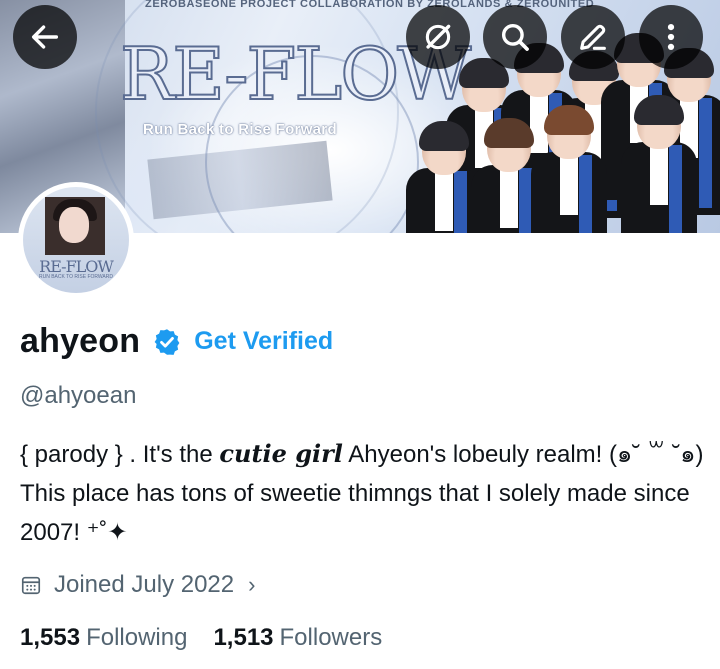 Image resolution: width=720 pixels, height=669 pixels. Describe the element at coordinates (240, 129) in the screenshot. I see `banner-subtitle: Run Back to Rise Forward` at that location.